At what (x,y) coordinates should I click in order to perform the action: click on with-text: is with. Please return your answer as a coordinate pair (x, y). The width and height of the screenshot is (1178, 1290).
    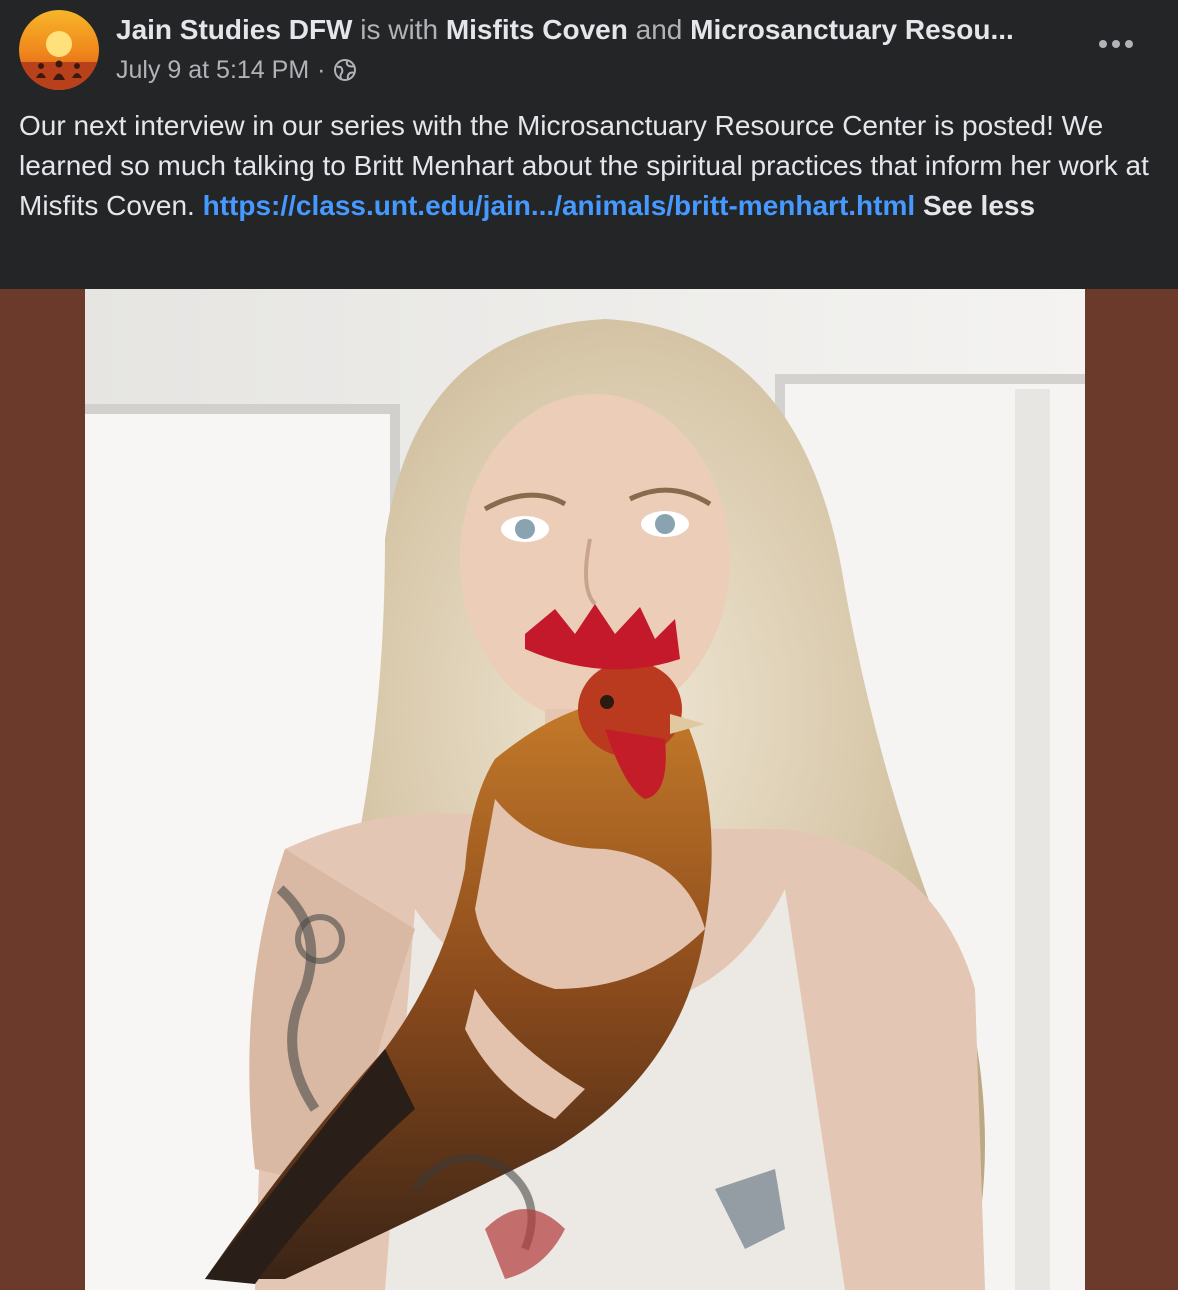
    Looking at the image, I should click on (399, 29).